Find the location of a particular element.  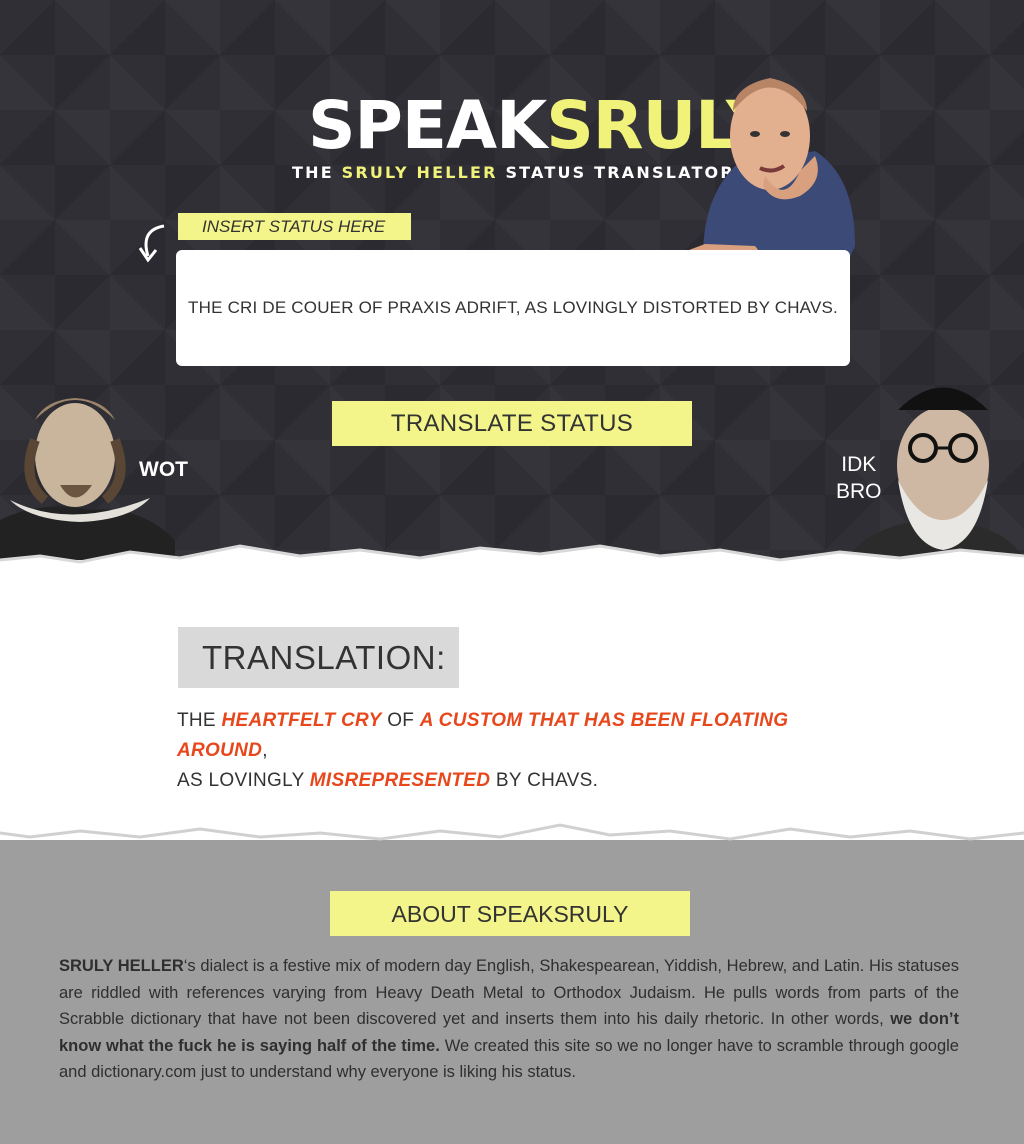

translation-highlight: MISREPRESENTED is located at coordinates (400, 780).